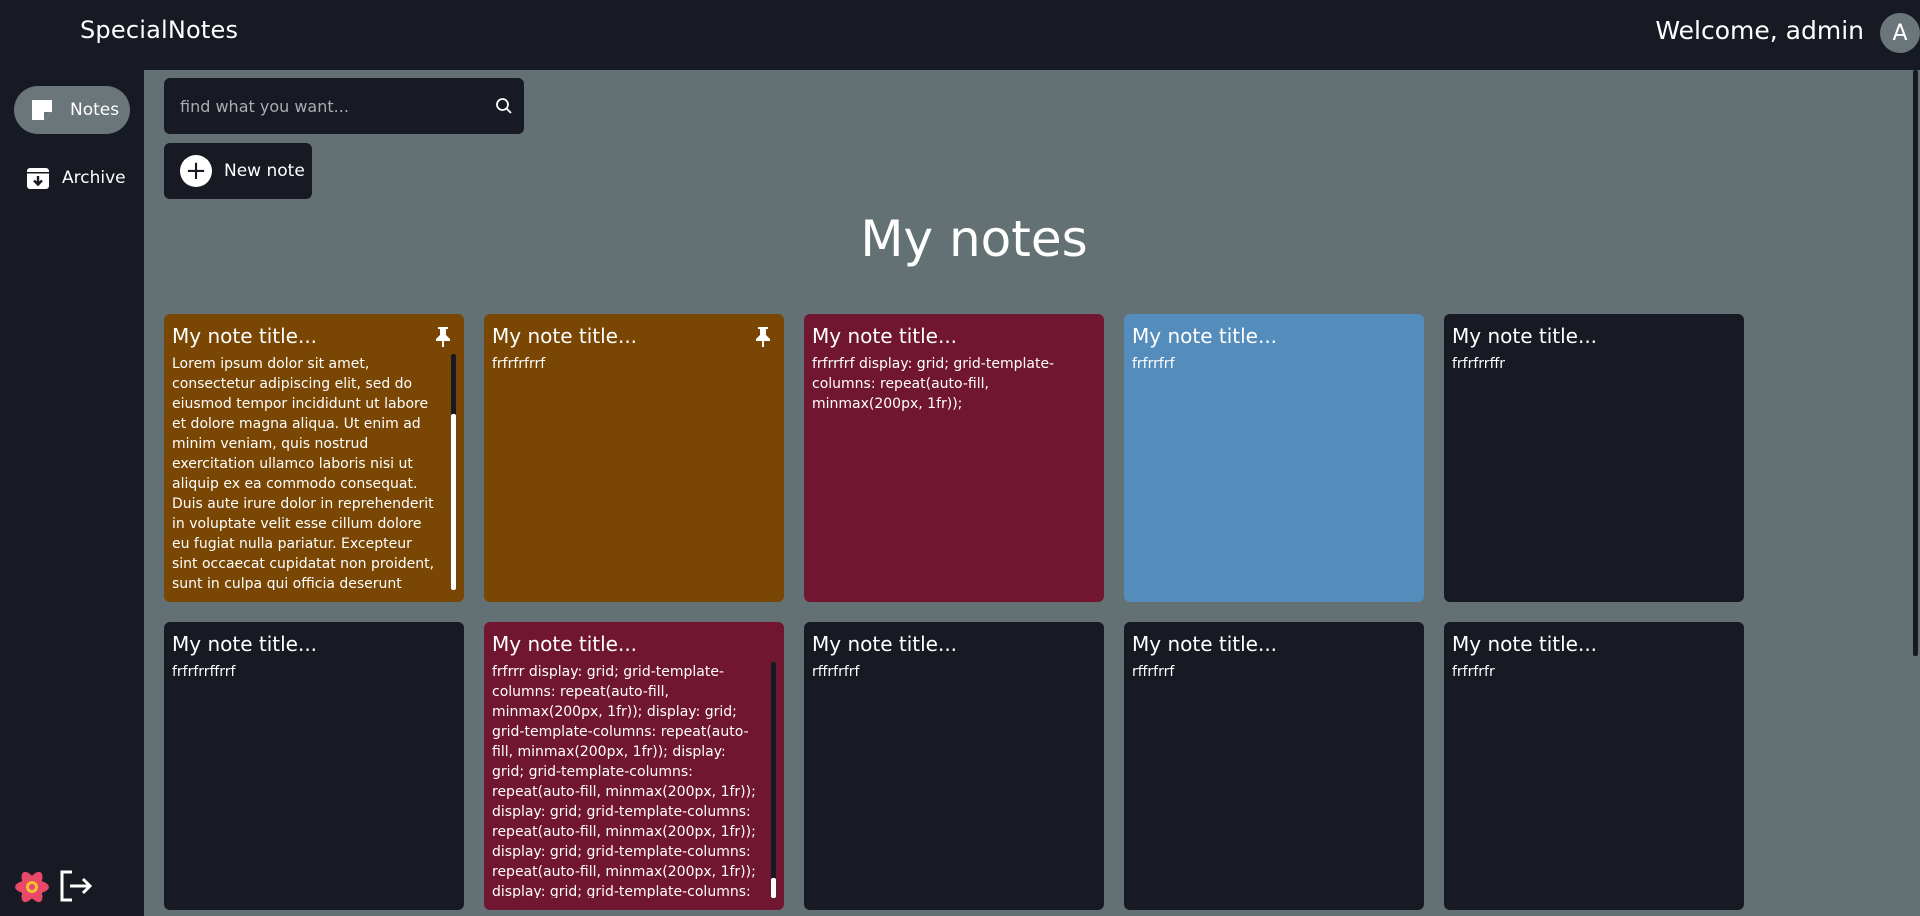  Describe the element at coordinates (32, 886) in the screenshot. I see `react-logo-icon` at that location.